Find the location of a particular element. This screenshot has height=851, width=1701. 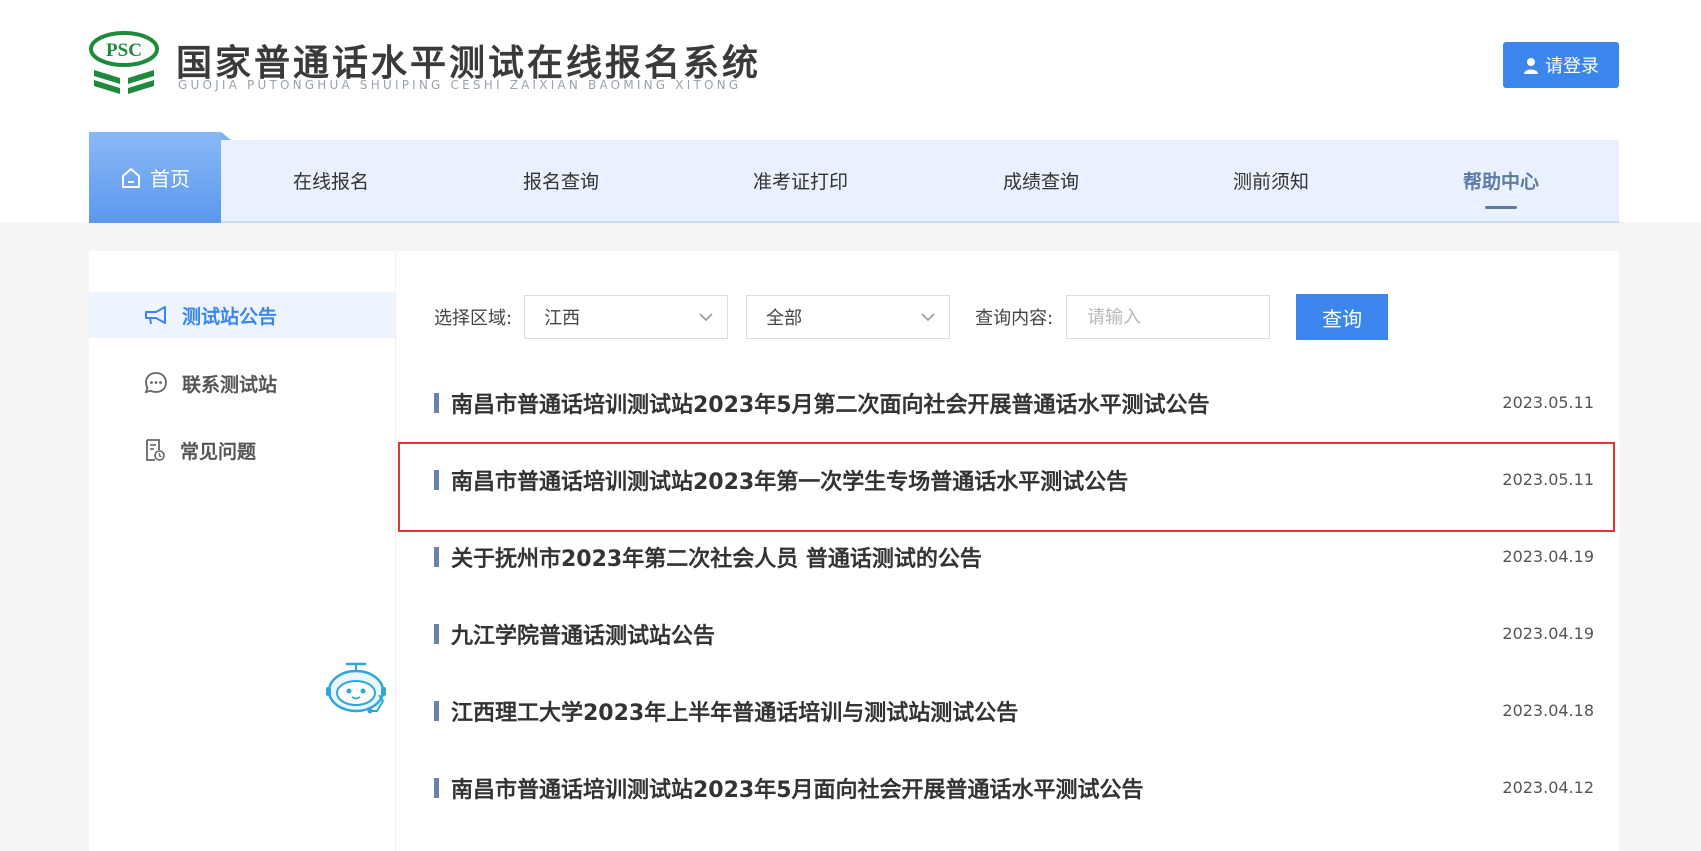

announcement-title: 江西理工大学2023年上半年普通话培训与测试站测试公告 is located at coordinates (734, 711).